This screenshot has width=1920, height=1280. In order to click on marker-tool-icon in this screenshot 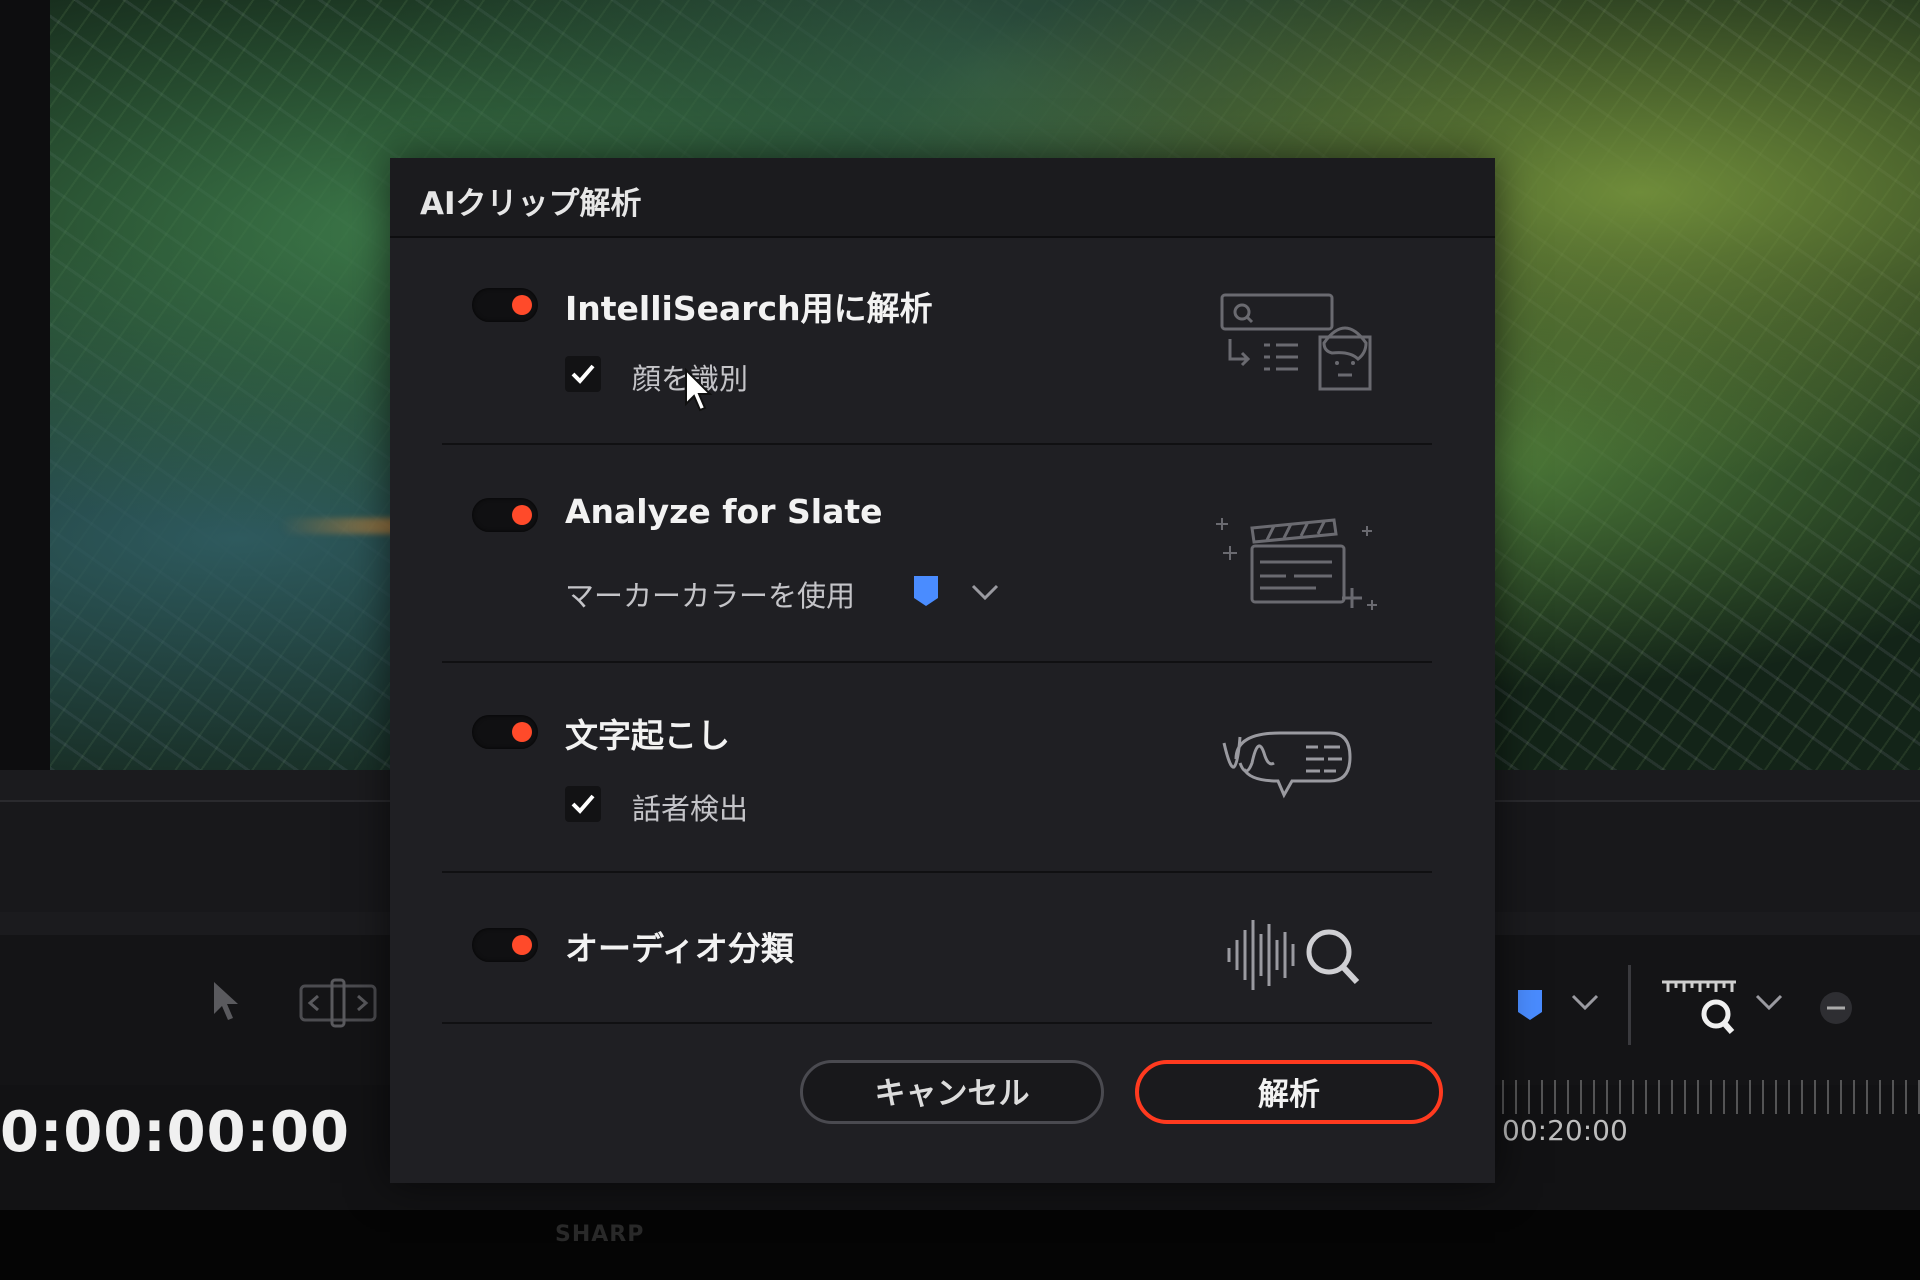, I will do `click(1530, 1007)`.